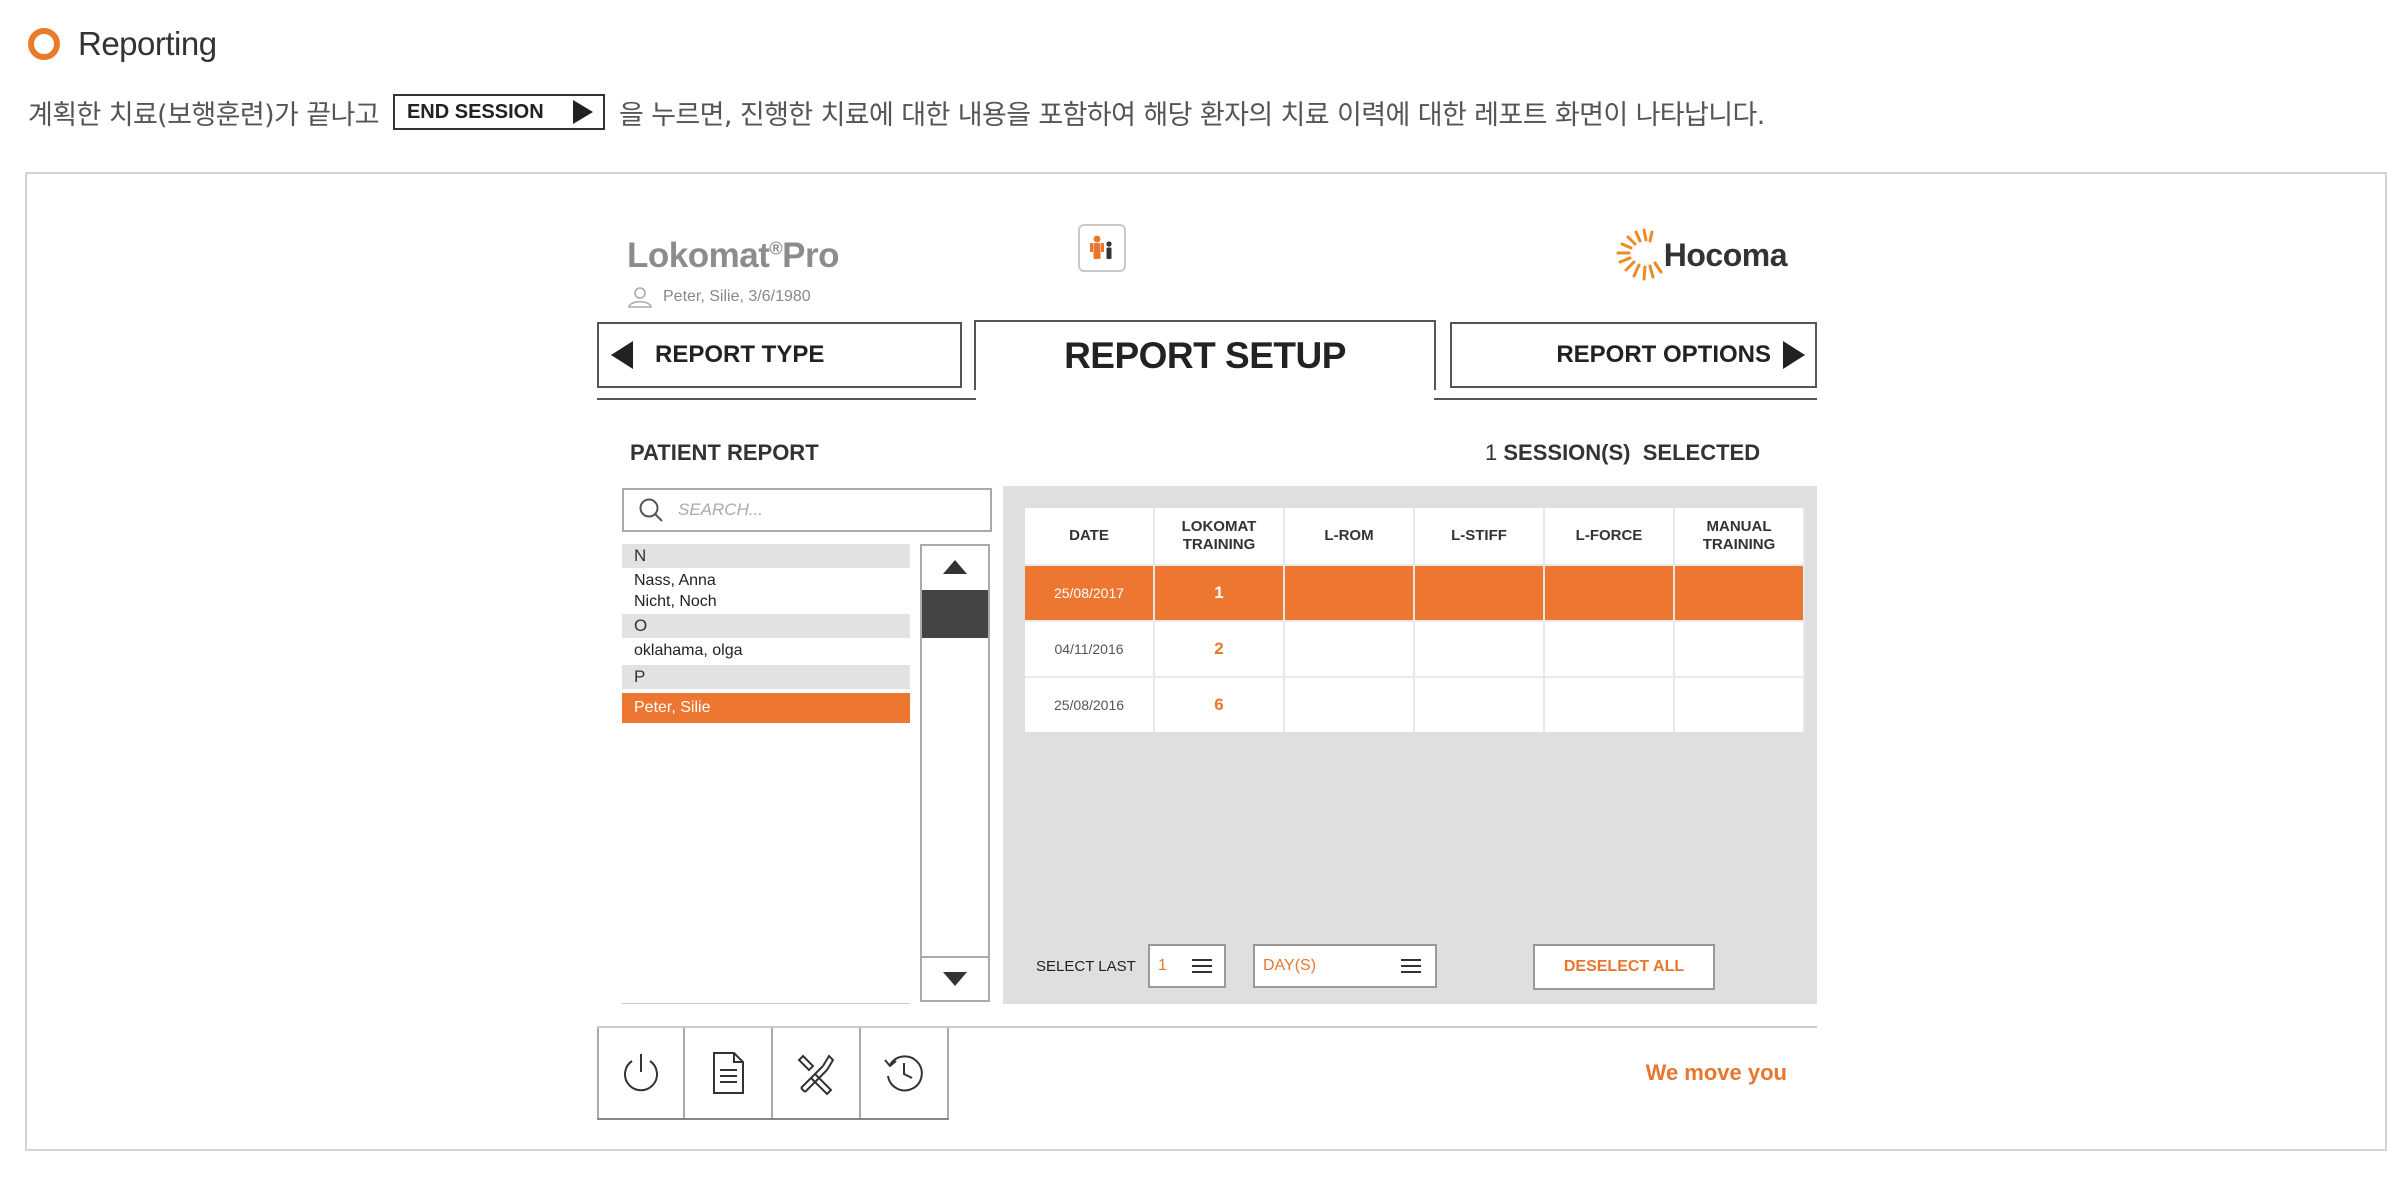 The image size is (2406, 1177). What do you see at coordinates (1609, 536) in the screenshot?
I see `col-l-force: L-FORCE` at bounding box center [1609, 536].